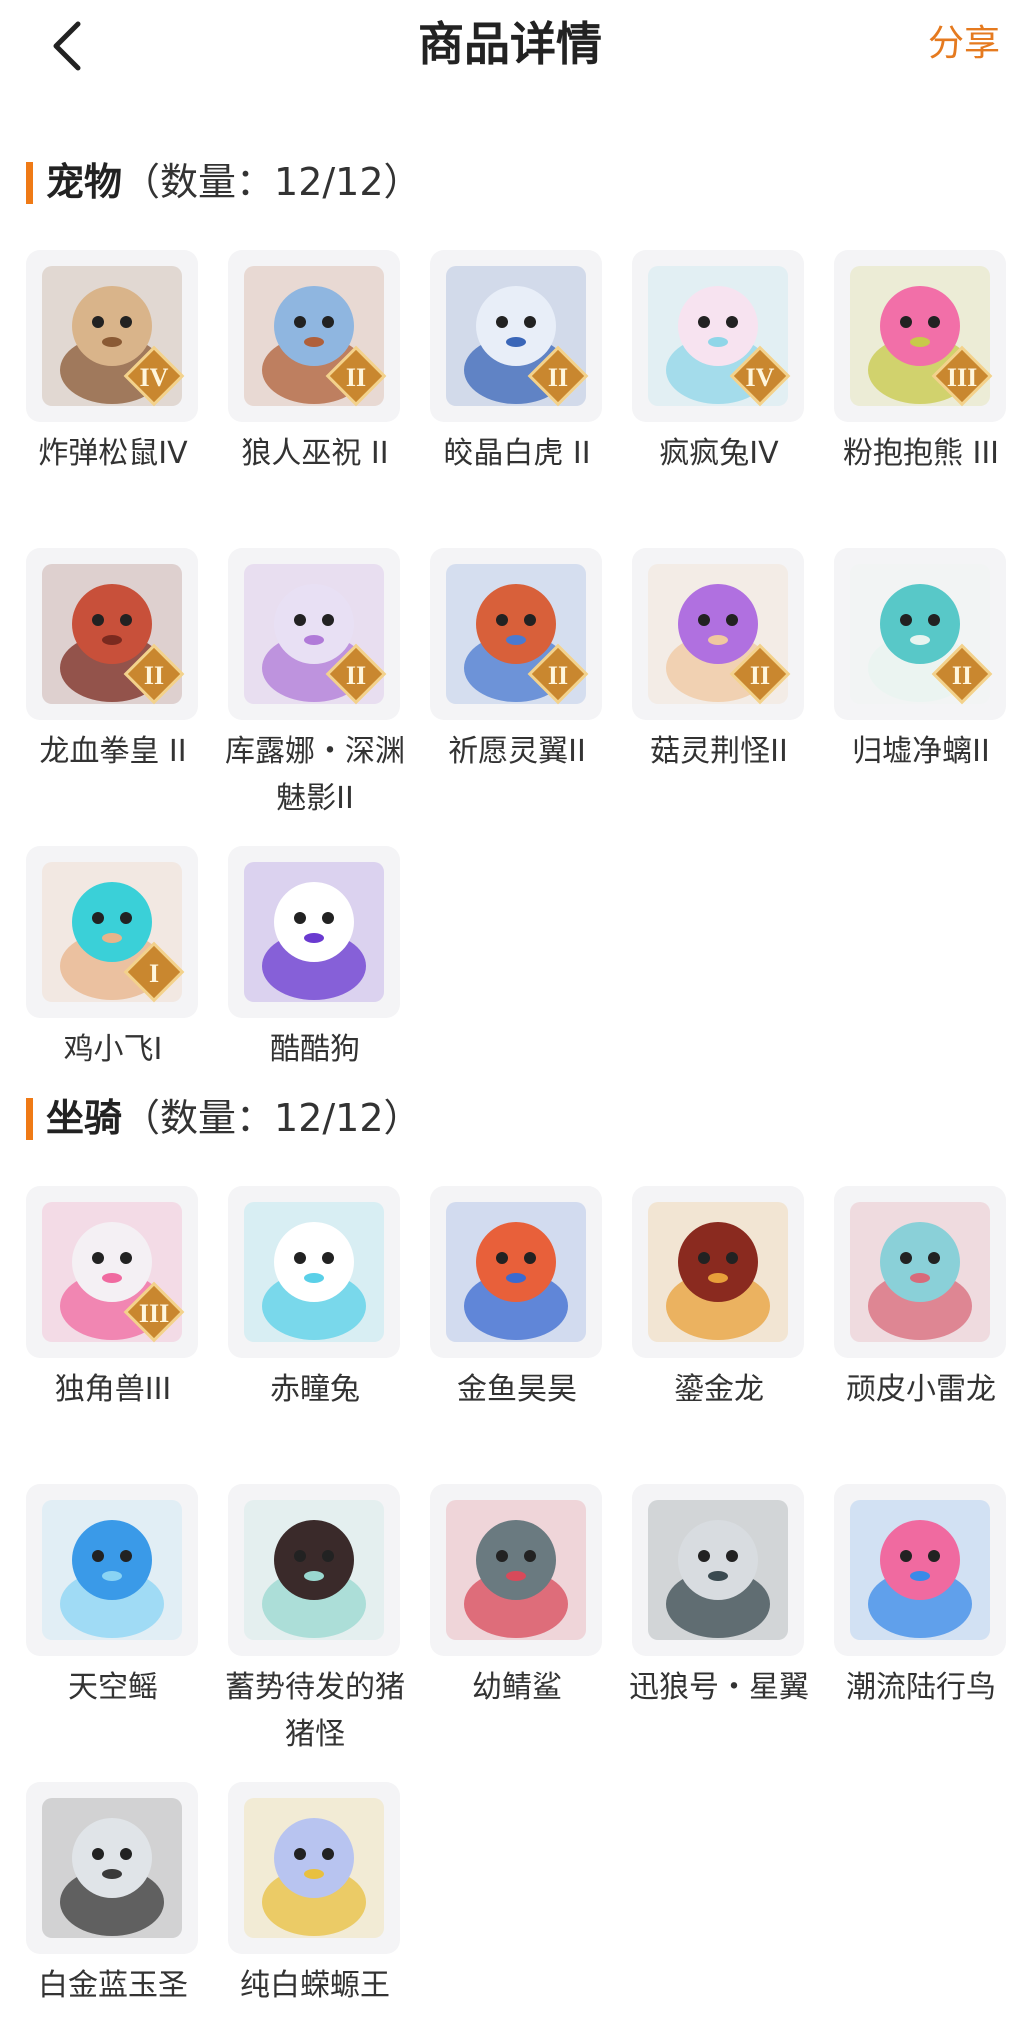 Image resolution: width=1020 pixels, height=2032 pixels. I want to click on item-name: 赤瞳兔, so click(315, 1389).